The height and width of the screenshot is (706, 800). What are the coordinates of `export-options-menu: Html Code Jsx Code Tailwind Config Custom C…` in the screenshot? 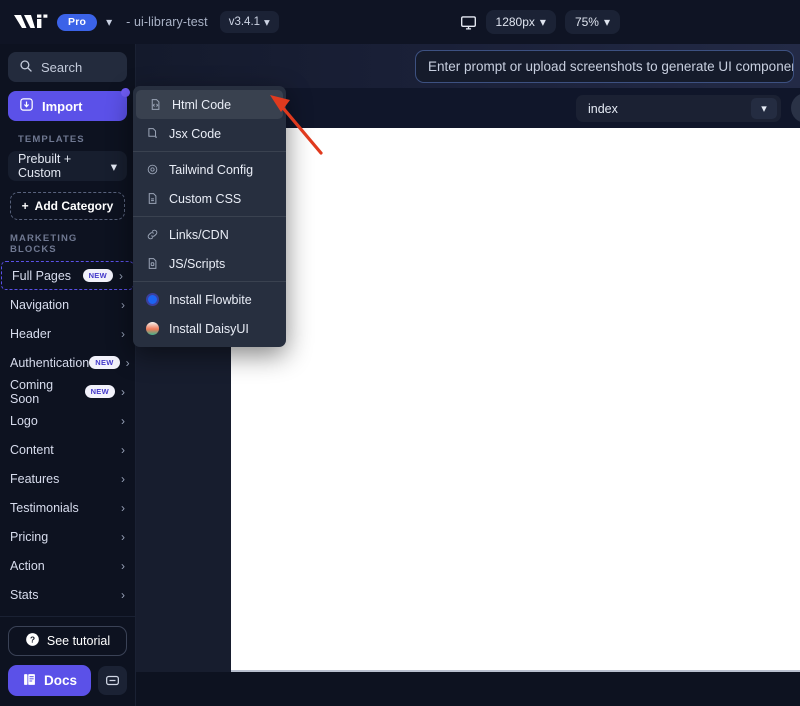 It's located at (209, 216).